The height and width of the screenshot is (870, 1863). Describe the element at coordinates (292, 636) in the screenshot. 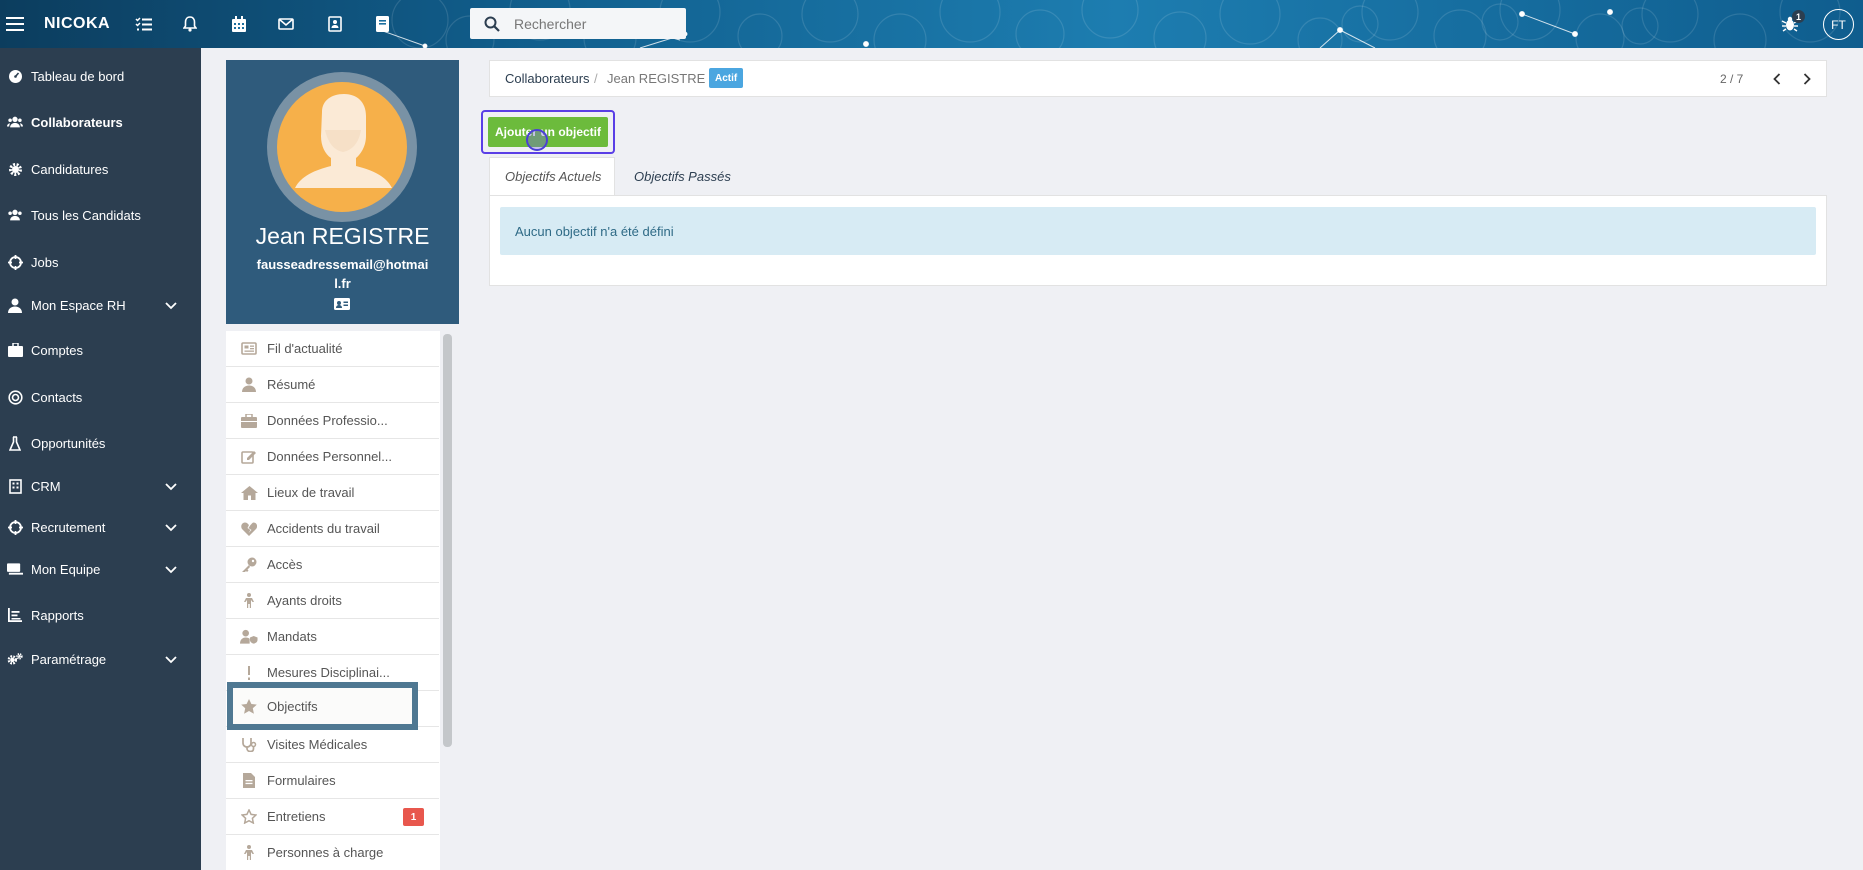

I see `submenu-item-label: Mandats` at that location.